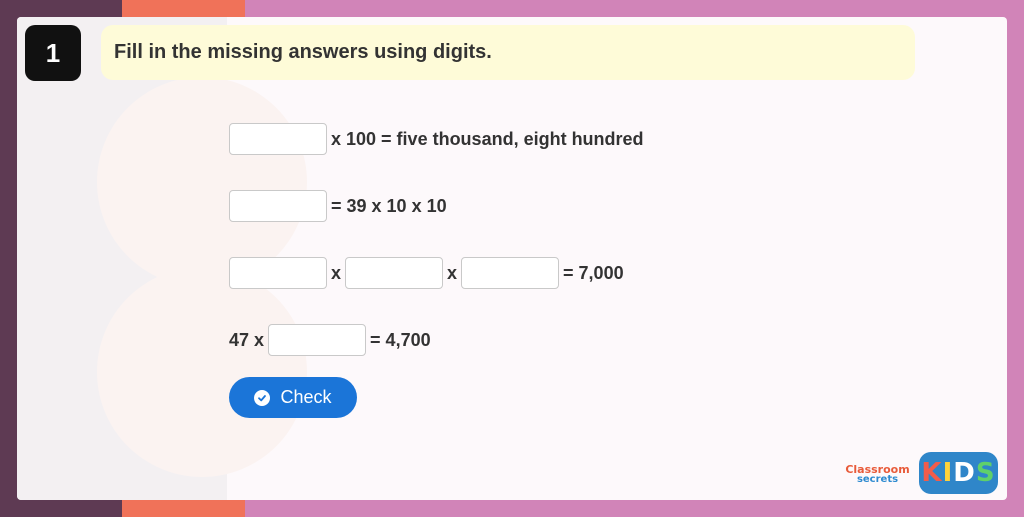 The height and width of the screenshot is (517, 1024). What do you see at coordinates (262, 397) in the screenshot?
I see `check-circle-icon` at bounding box center [262, 397].